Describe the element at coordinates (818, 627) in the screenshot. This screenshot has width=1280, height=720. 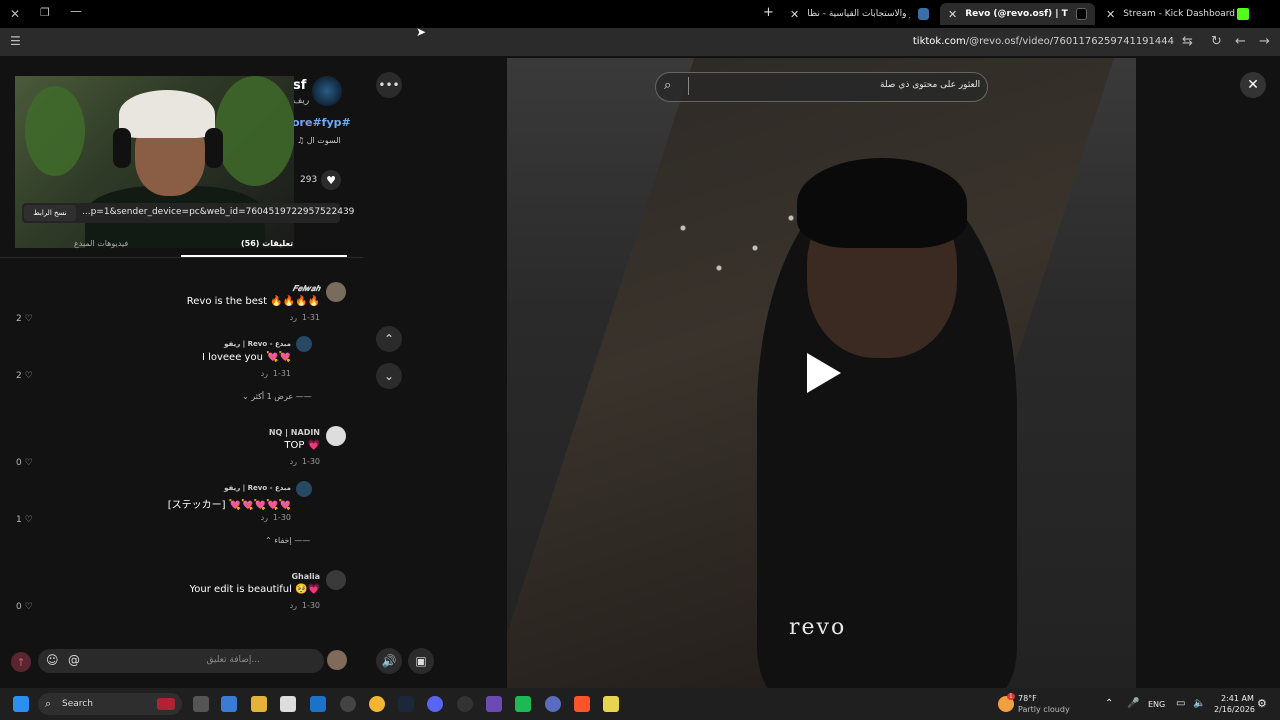
I see `video-watermark: revo` at that location.